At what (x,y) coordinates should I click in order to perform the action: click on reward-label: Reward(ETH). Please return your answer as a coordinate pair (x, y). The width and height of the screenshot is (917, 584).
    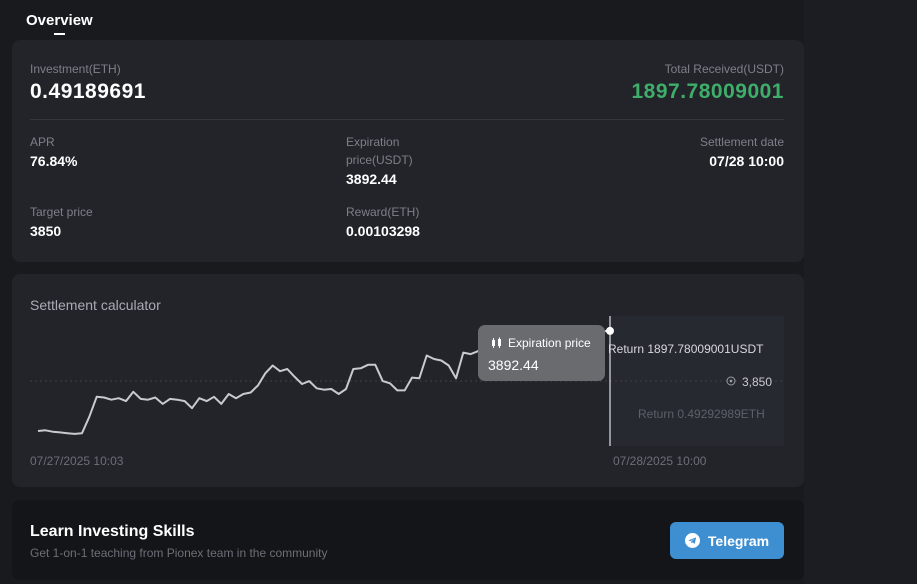
    Looking at the image, I should click on (383, 212).